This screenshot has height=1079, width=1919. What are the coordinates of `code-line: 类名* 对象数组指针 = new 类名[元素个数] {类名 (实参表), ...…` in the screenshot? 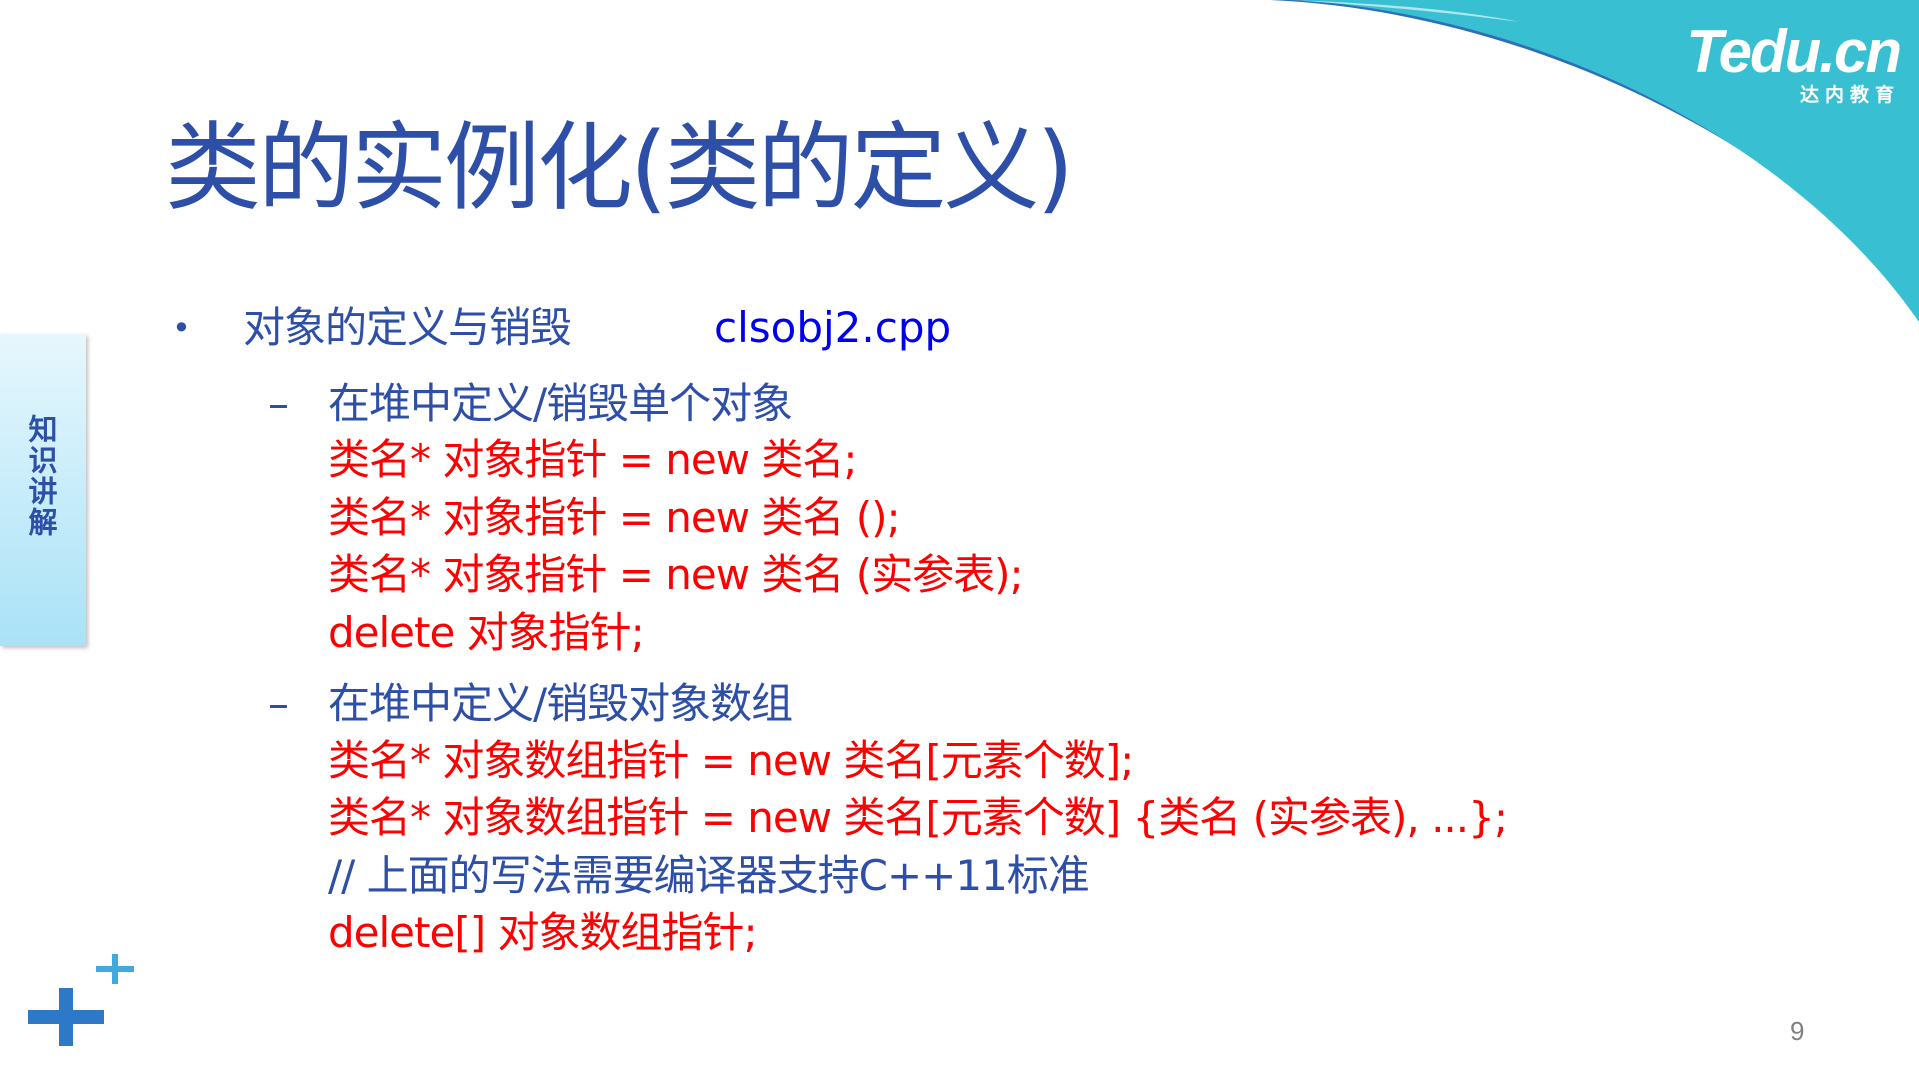 It's located at (918, 817).